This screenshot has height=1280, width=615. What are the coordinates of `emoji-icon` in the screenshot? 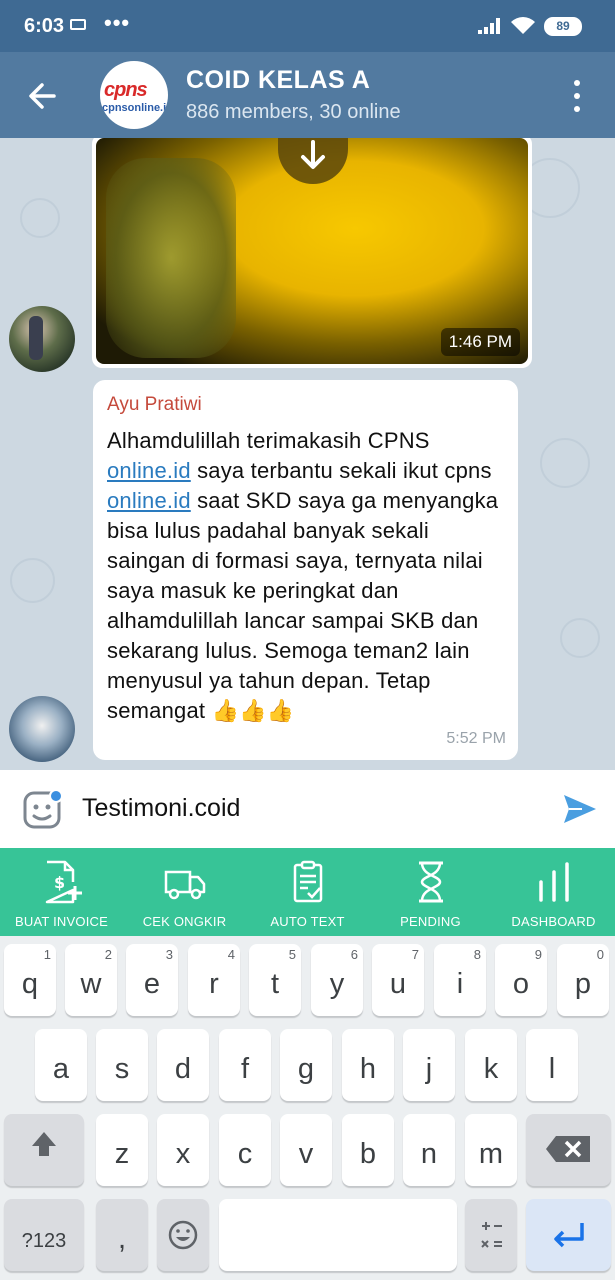 It's located at (183, 1235).